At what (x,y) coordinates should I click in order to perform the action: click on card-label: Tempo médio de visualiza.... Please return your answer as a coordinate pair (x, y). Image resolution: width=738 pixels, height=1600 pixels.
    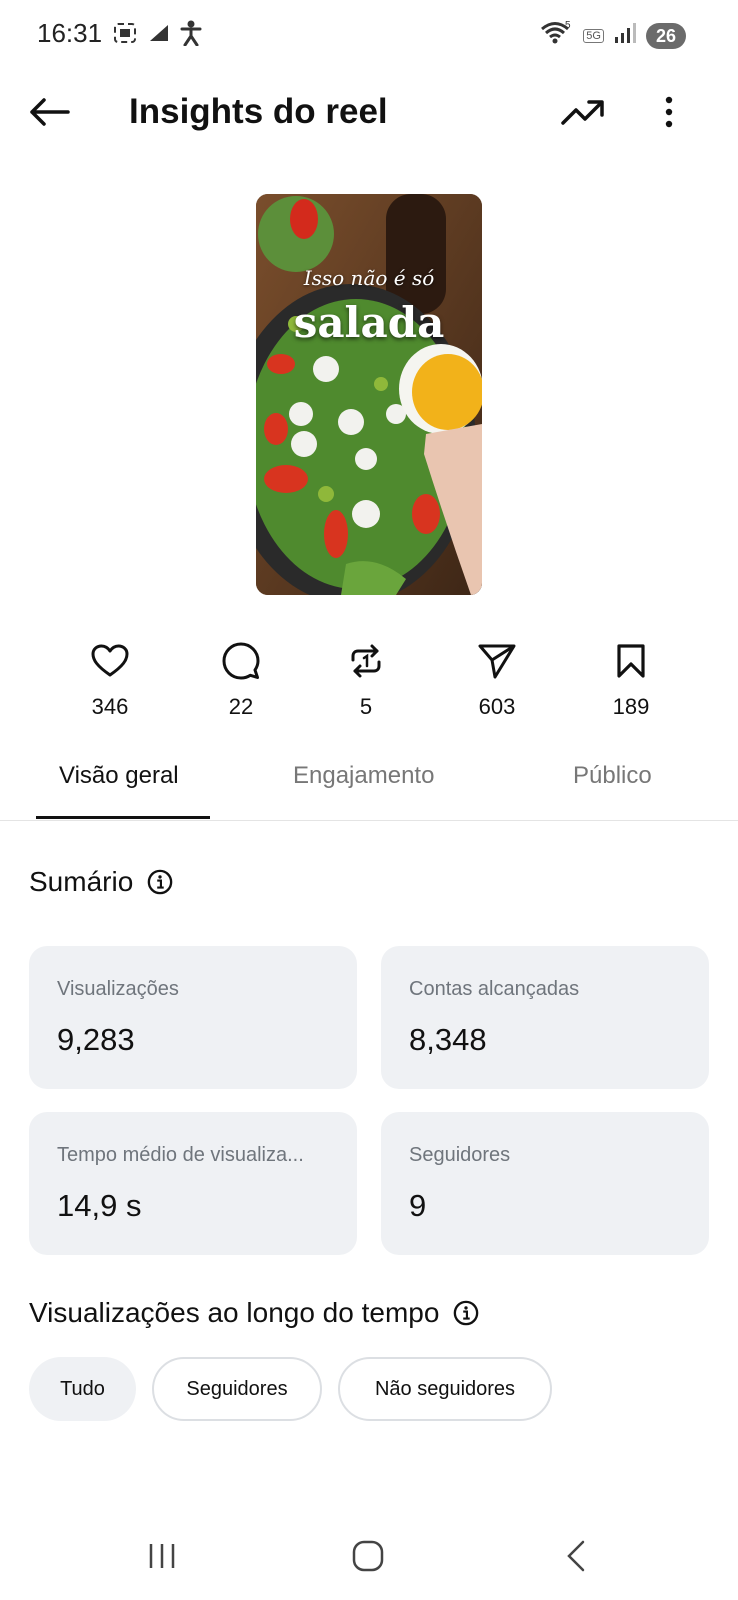
    Looking at the image, I should click on (180, 1155).